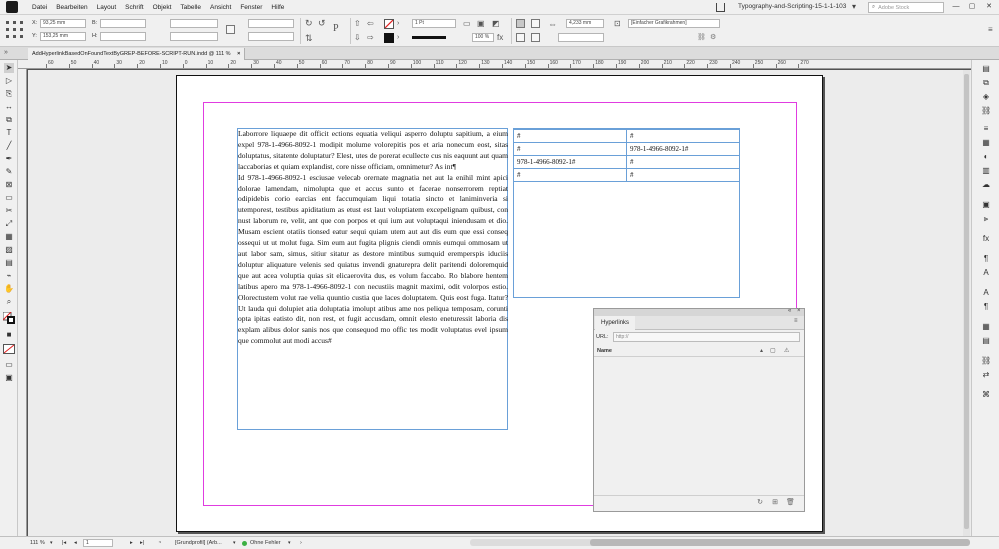 The image size is (999, 549). I want to click on select-next-icon: ⇨, so click(370, 37).